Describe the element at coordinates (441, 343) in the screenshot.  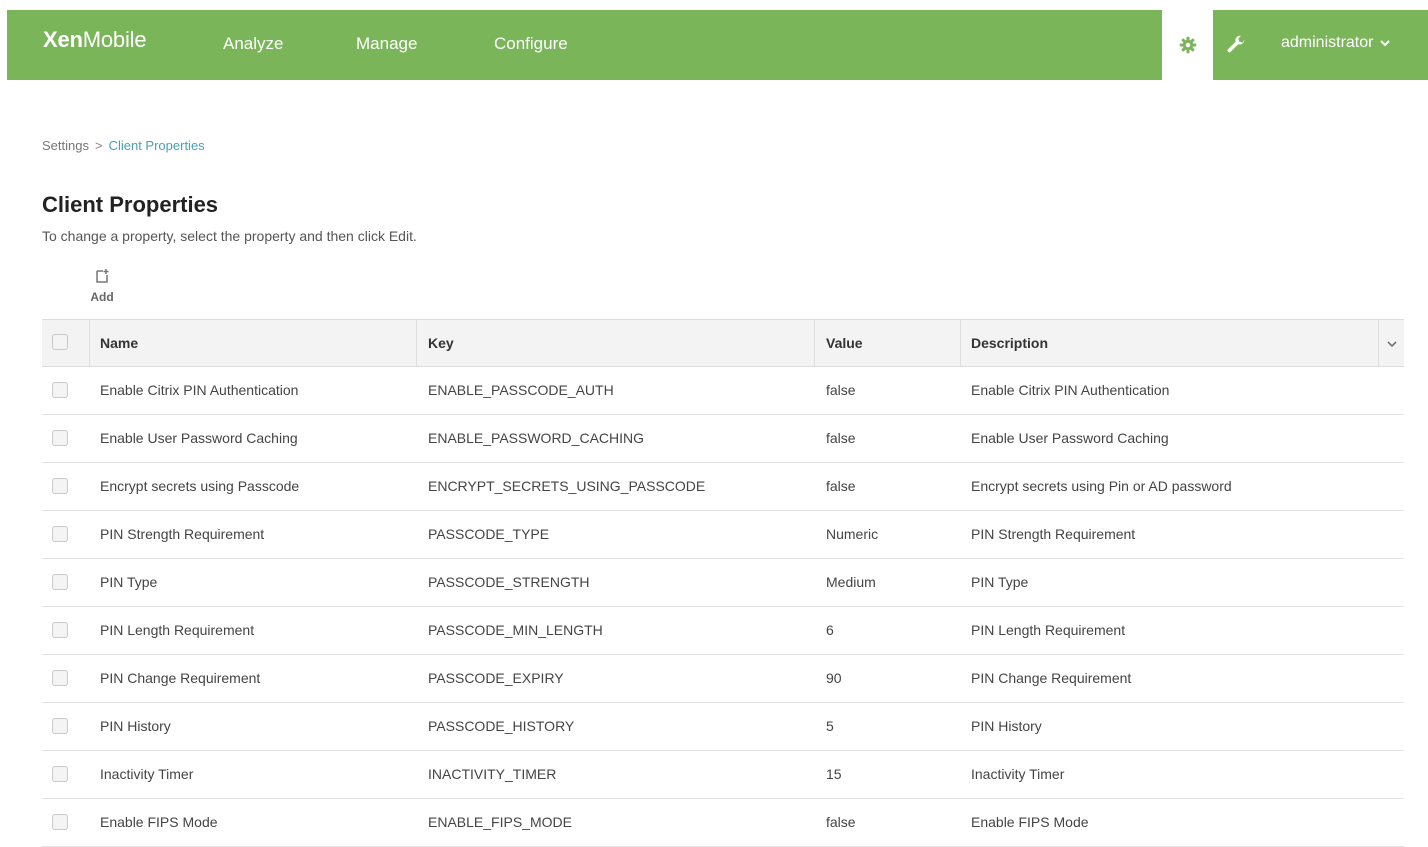
I see `column-header-key: Key` at that location.